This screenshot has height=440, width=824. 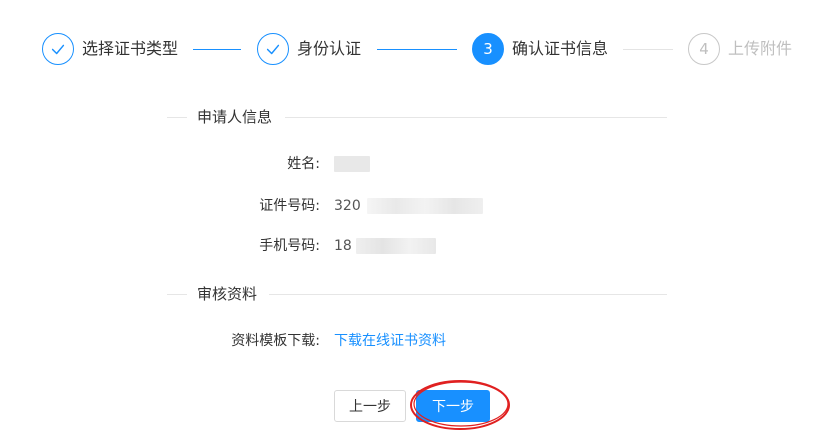 What do you see at coordinates (760, 48) in the screenshot?
I see `step-4-label: 上传附件` at bounding box center [760, 48].